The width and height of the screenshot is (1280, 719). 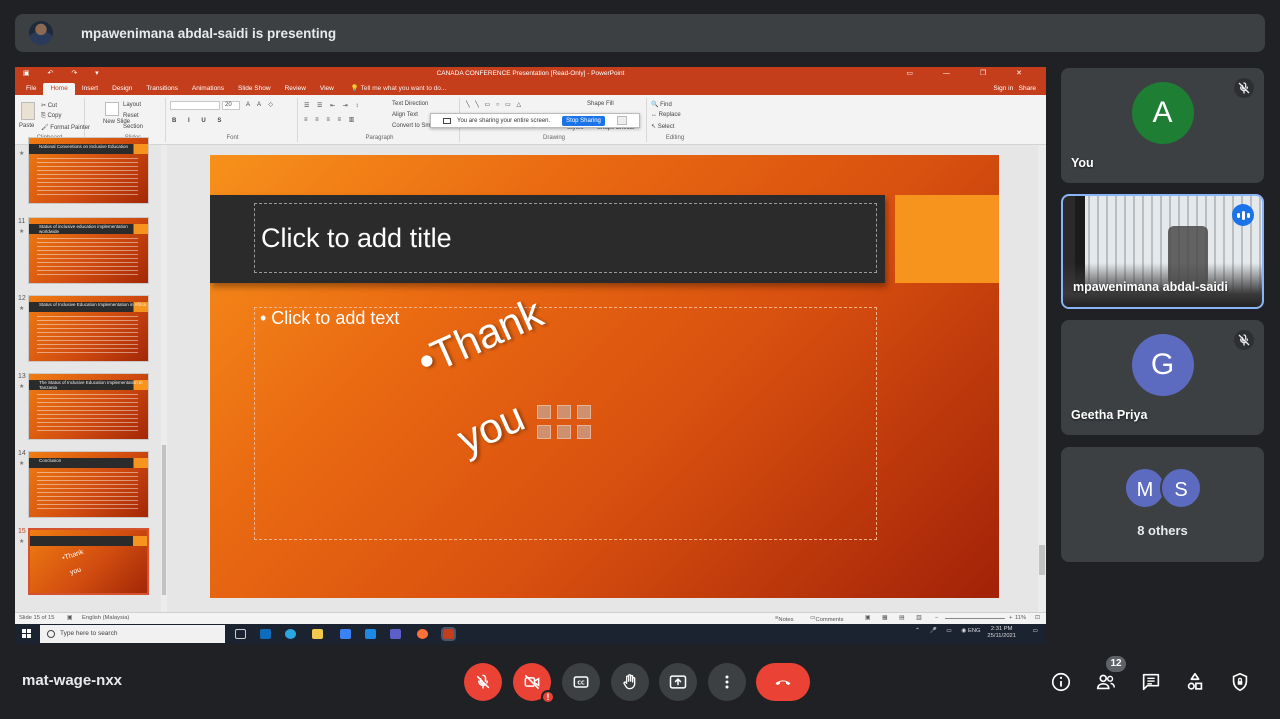 I want to click on participant-tile-others: M S 8 others, so click(x=1162, y=504).